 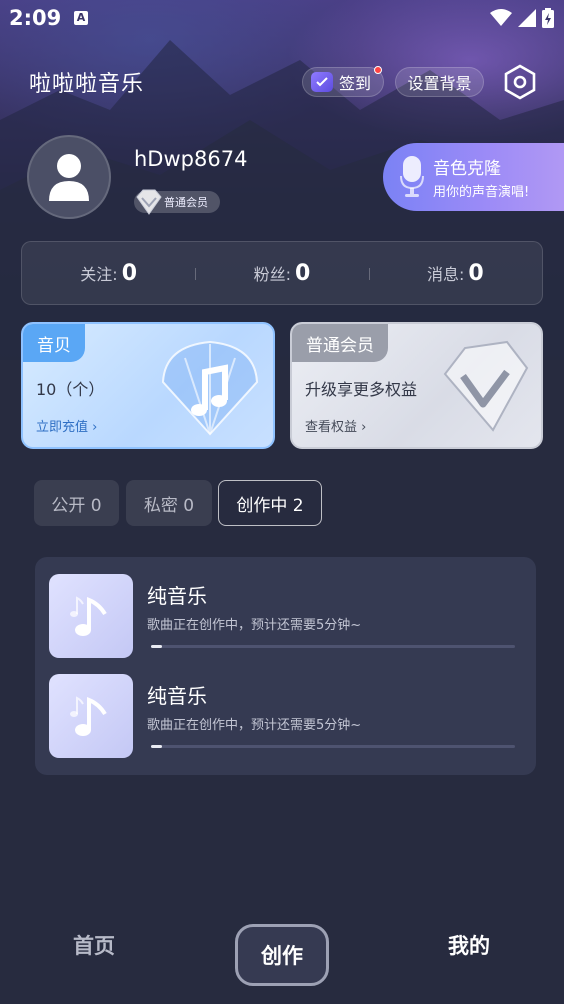 I want to click on view-benefits-link: 查看权益 ›, so click(x=335, y=425).